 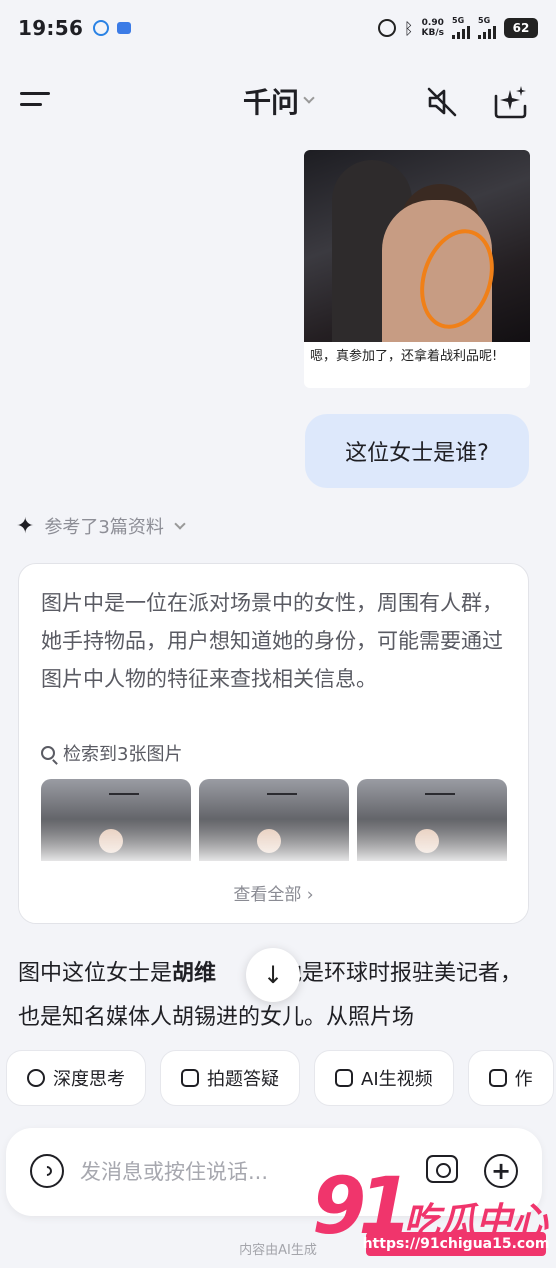 I want to click on signal-1: 5G, so click(x=461, y=28).